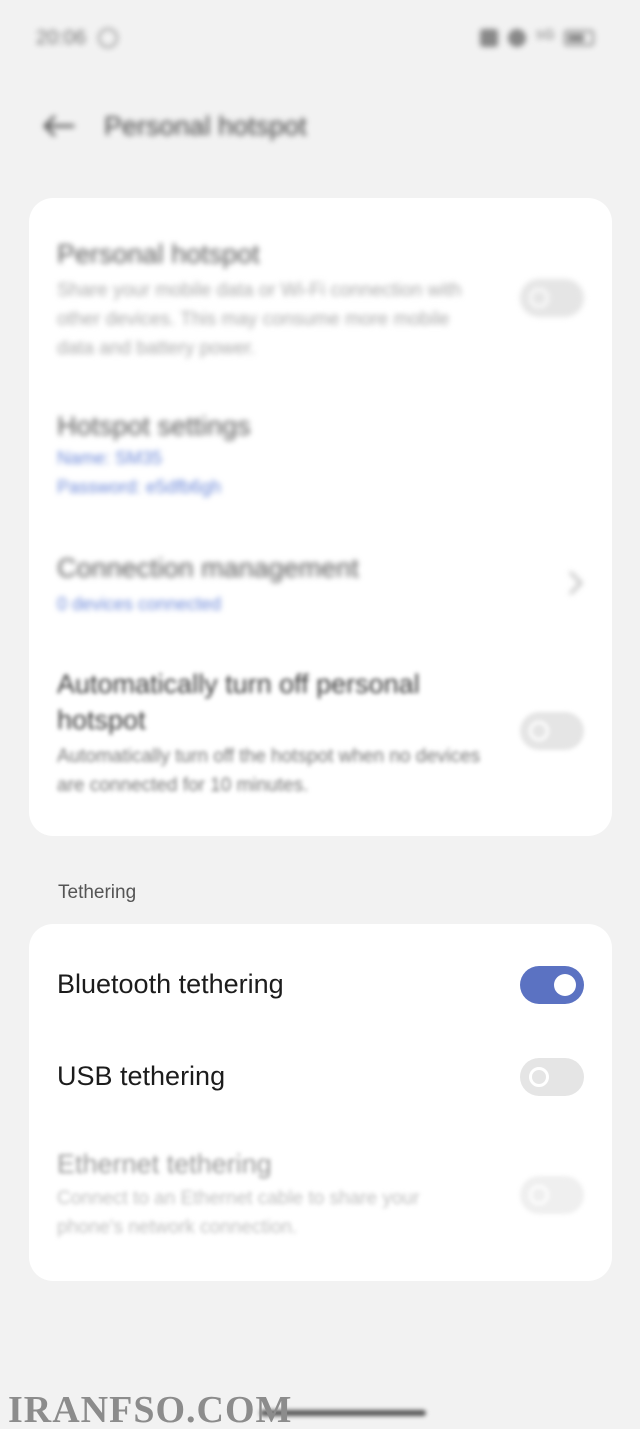 This screenshot has width=640, height=1429. Describe the element at coordinates (108, 38) in the screenshot. I see `whatsapp-icon` at that location.